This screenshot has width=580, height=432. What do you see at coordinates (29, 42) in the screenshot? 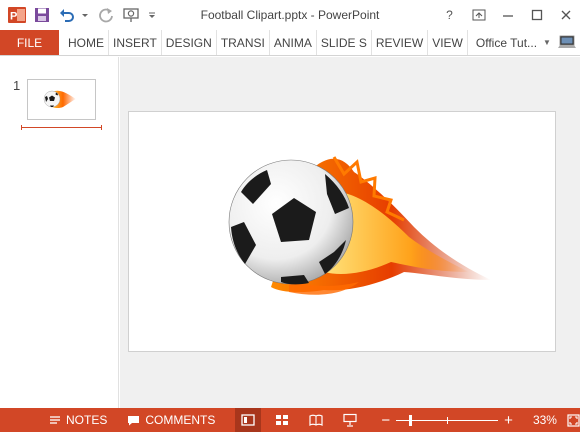
I see `tab-file: FILE` at bounding box center [29, 42].